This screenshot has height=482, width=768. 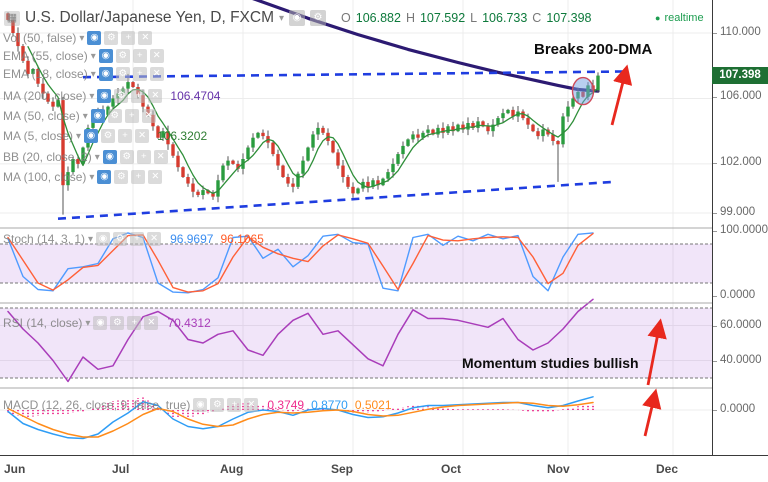 What do you see at coordinates (346, 18) in the screenshot?
I see `open-label: O` at bounding box center [346, 18].